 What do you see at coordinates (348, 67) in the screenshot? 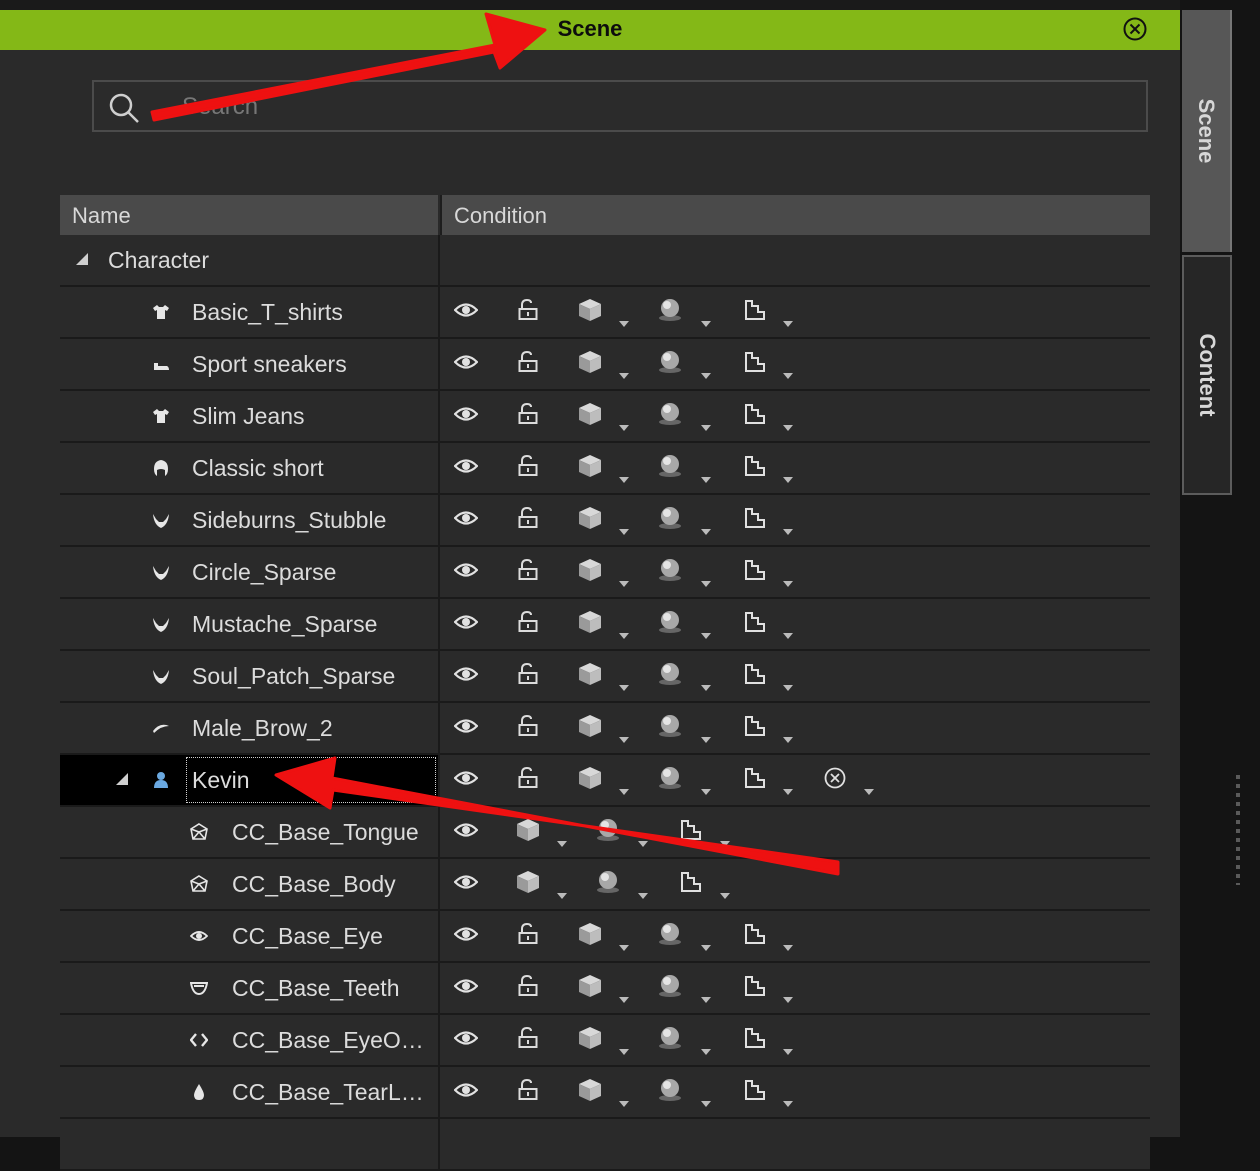
I see `annotation-arrow-to-title` at bounding box center [348, 67].